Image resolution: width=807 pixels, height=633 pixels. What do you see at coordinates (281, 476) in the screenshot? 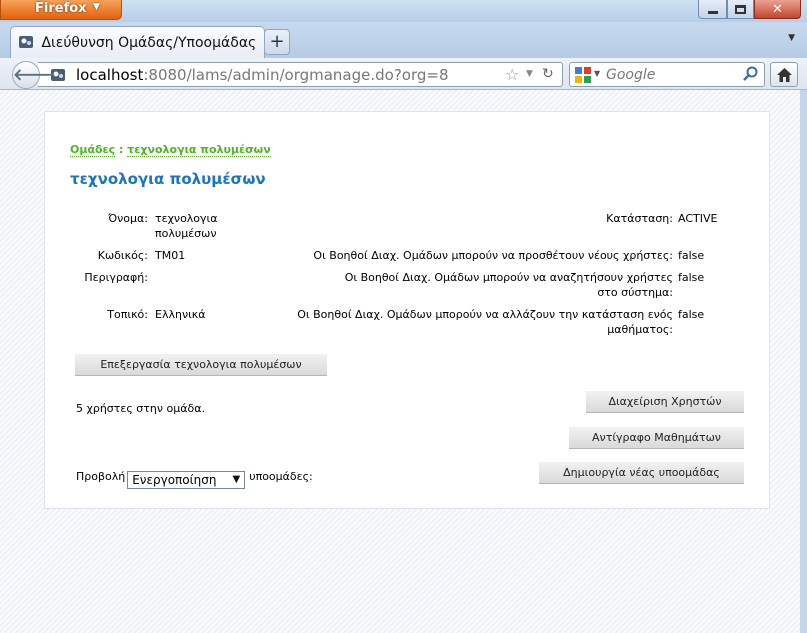
I see `view-suffix-label: υποομάδες:` at bounding box center [281, 476].